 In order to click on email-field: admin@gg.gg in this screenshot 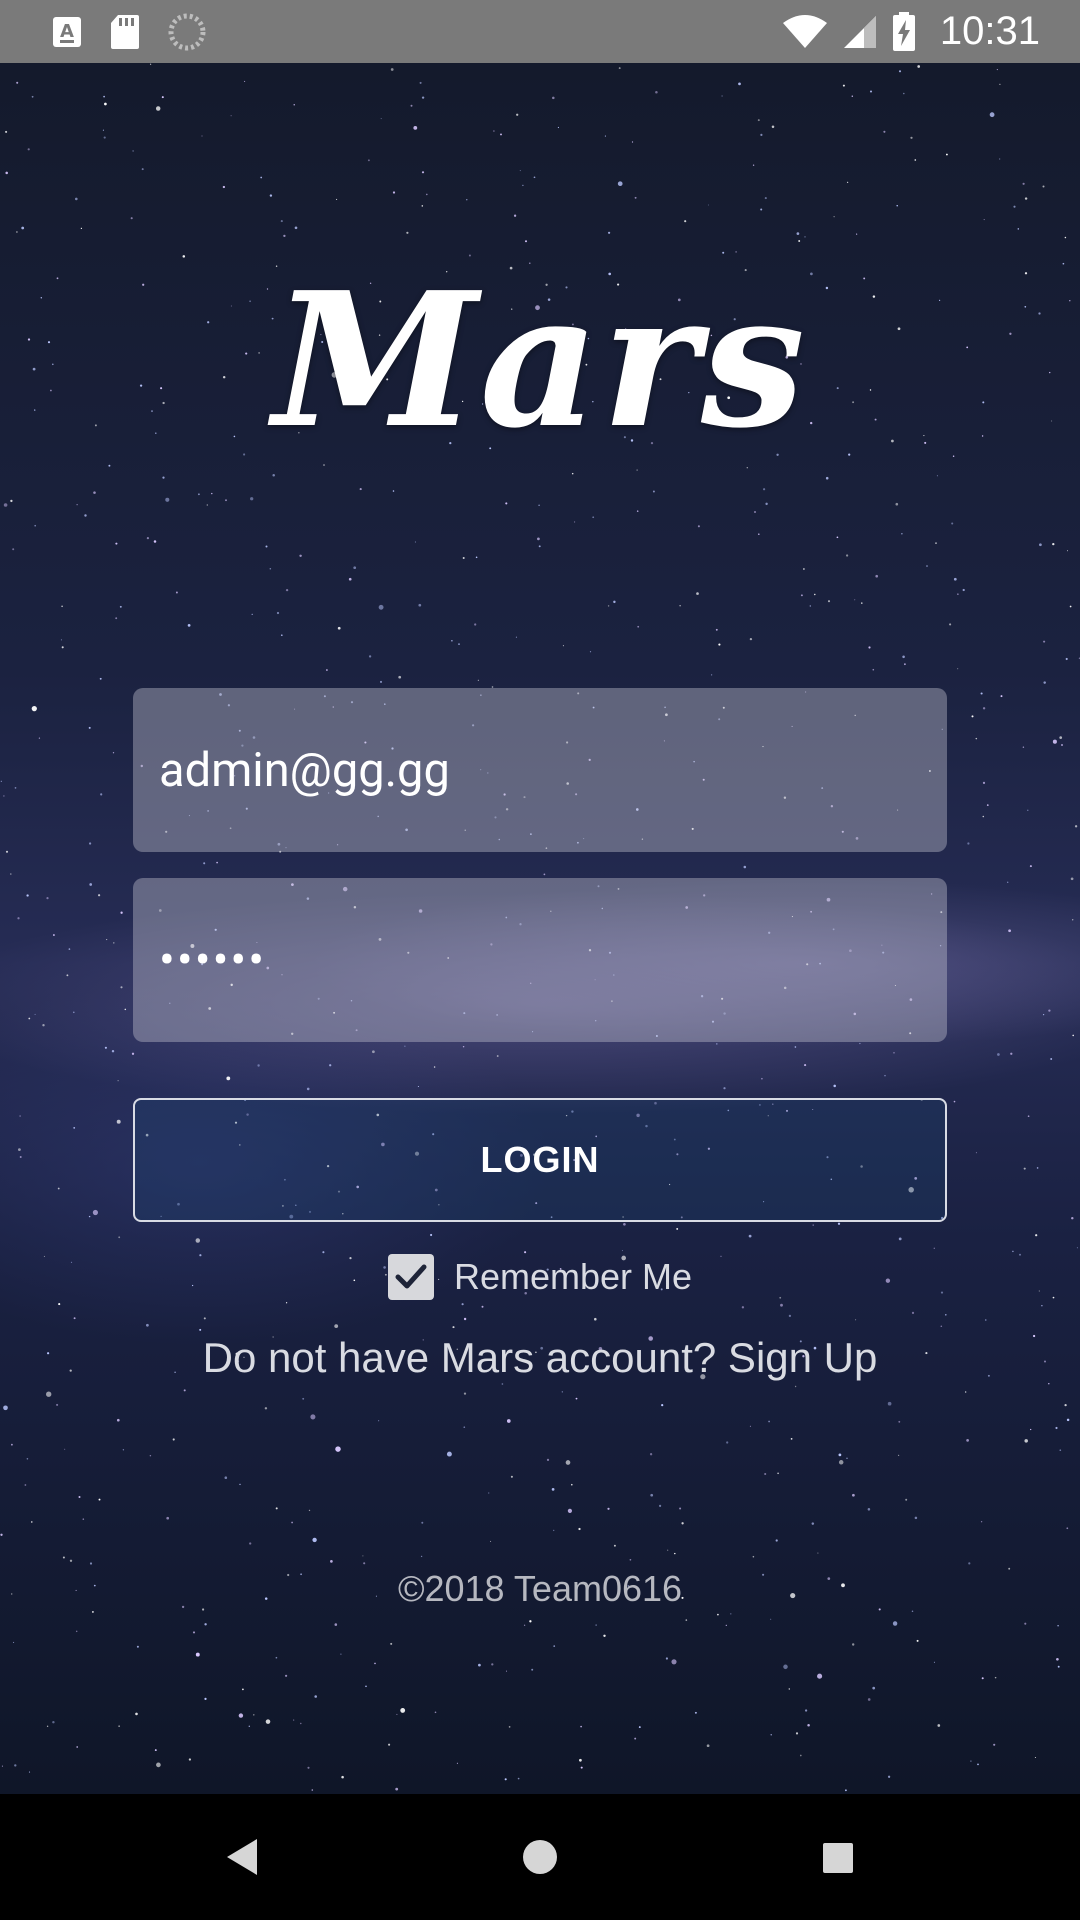, I will do `click(540, 770)`.